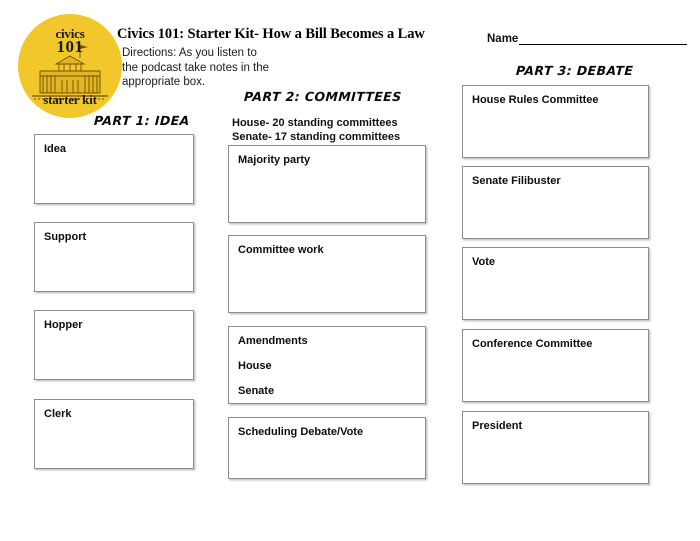 Image resolution: width=700 pixels, height=541 pixels. I want to click on note-box-label: Scheduling Debate/Vote, so click(301, 432).